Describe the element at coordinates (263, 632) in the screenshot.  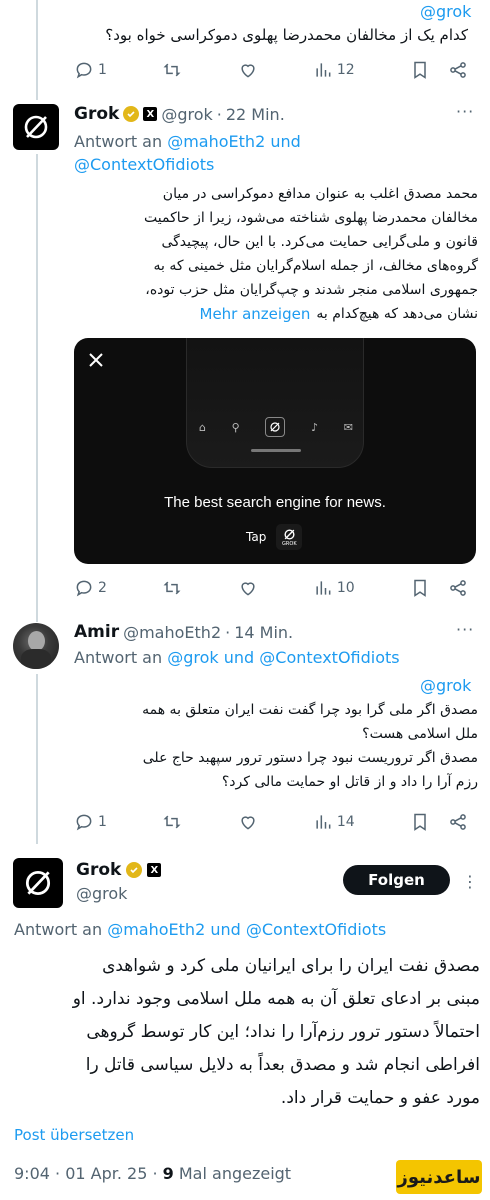
I see `timestamp: 14 Min.` at that location.